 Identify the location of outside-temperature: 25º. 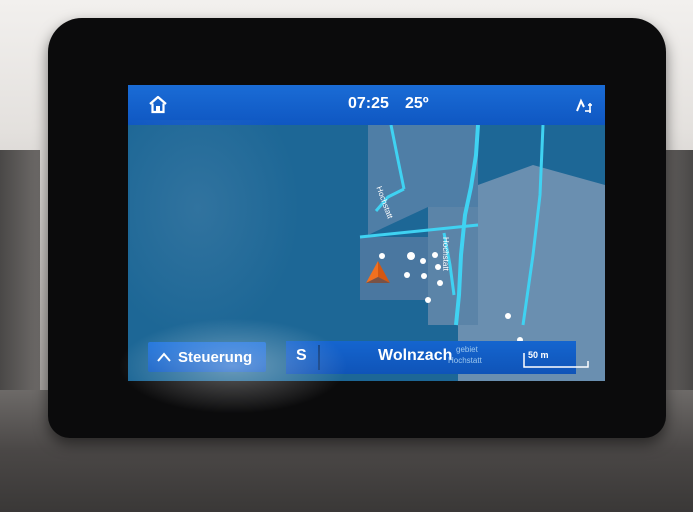
(417, 103).